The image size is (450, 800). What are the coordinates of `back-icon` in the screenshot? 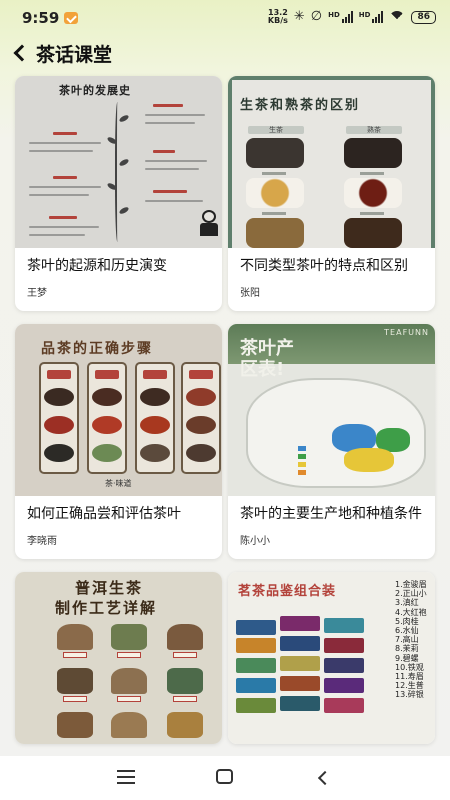 It's located at (323, 777).